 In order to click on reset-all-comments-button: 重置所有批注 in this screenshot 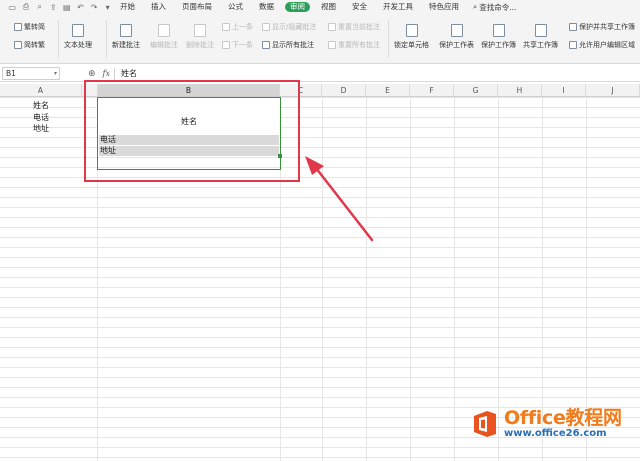, I will do `click(354, 45)`.